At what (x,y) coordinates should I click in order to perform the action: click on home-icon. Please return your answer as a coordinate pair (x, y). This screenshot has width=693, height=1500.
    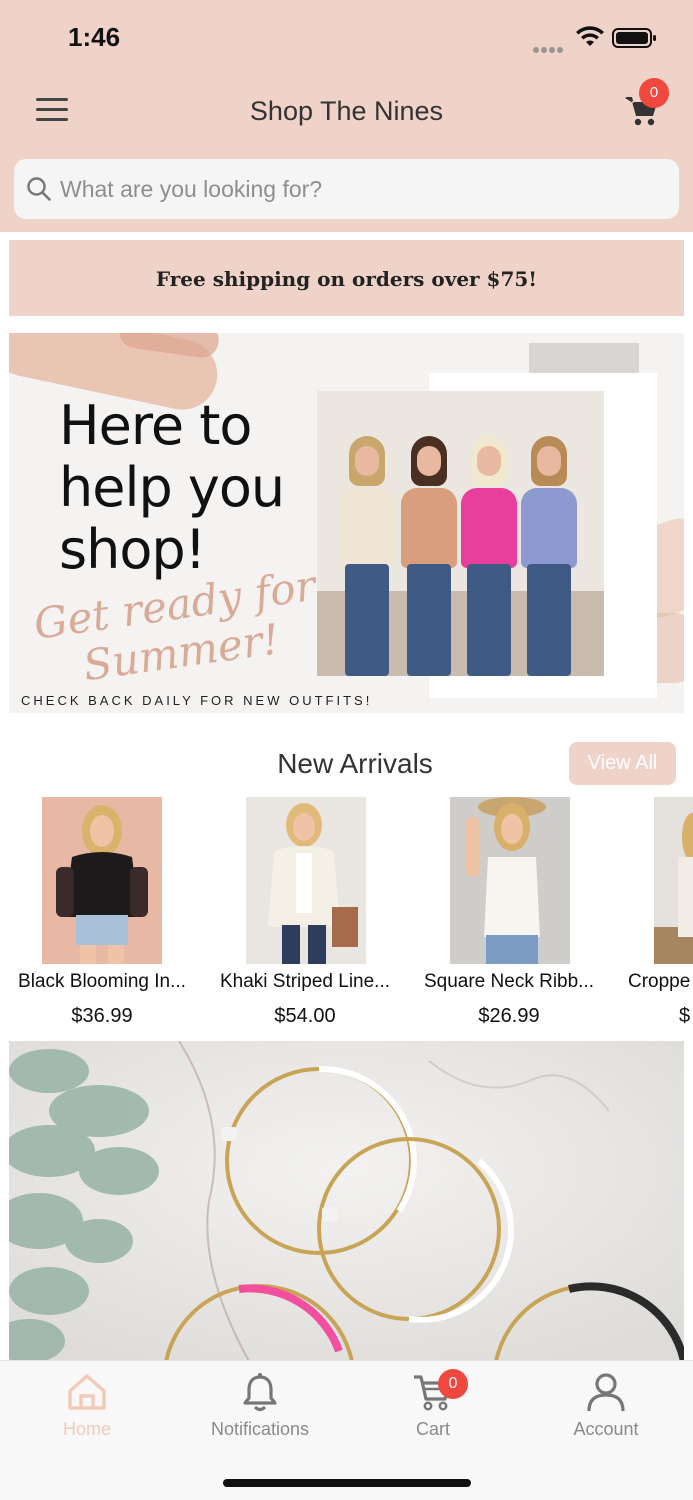
    Looking at the image, I should click on (87, 1392).